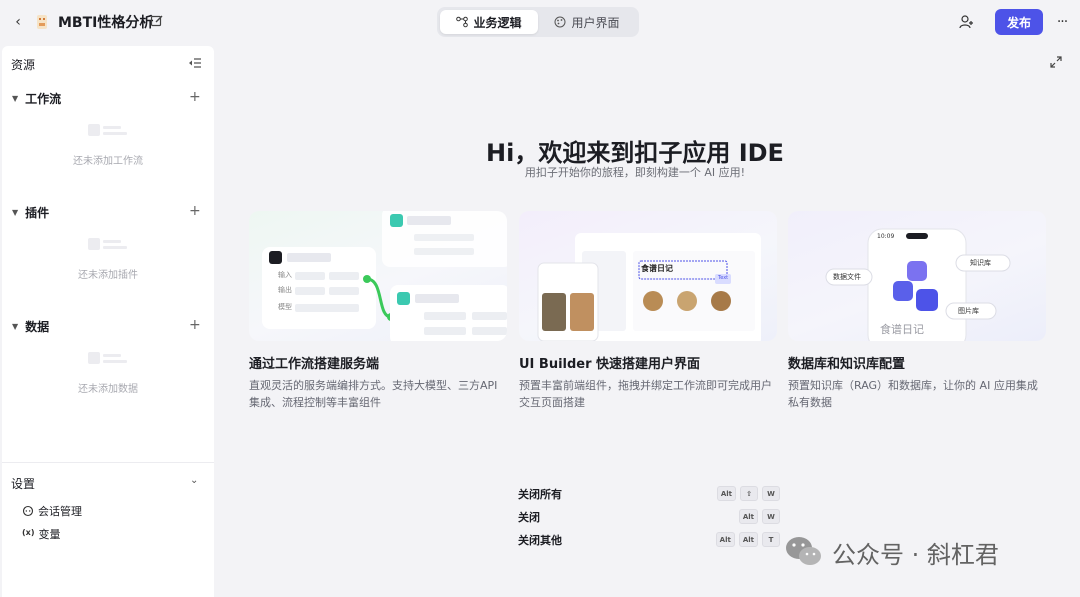 The height and width of the screenshot is (597, 1080). I want to click on key-cap: T, so click(771, 539).